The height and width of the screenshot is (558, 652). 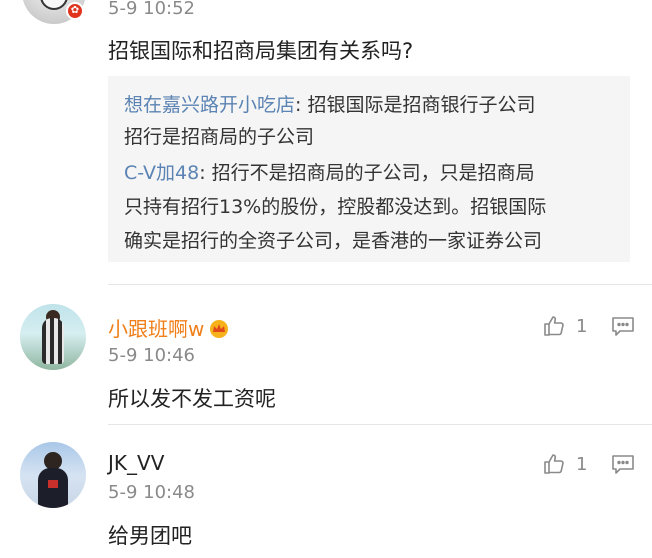 What do you see at coordinates (161, 173) in the screenshot?
I see `reply-username: C-V加48` at bounding box center [161, 173].